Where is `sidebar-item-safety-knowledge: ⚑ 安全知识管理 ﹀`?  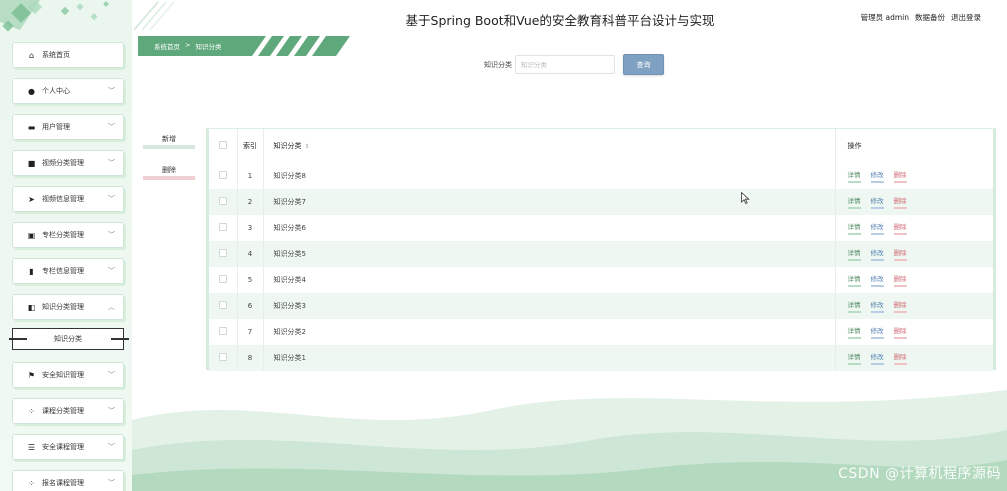
sidebar-item-safety-knowledge: ⚑ 安全知识管理 ﹀ is located at coordinates (68, 375).